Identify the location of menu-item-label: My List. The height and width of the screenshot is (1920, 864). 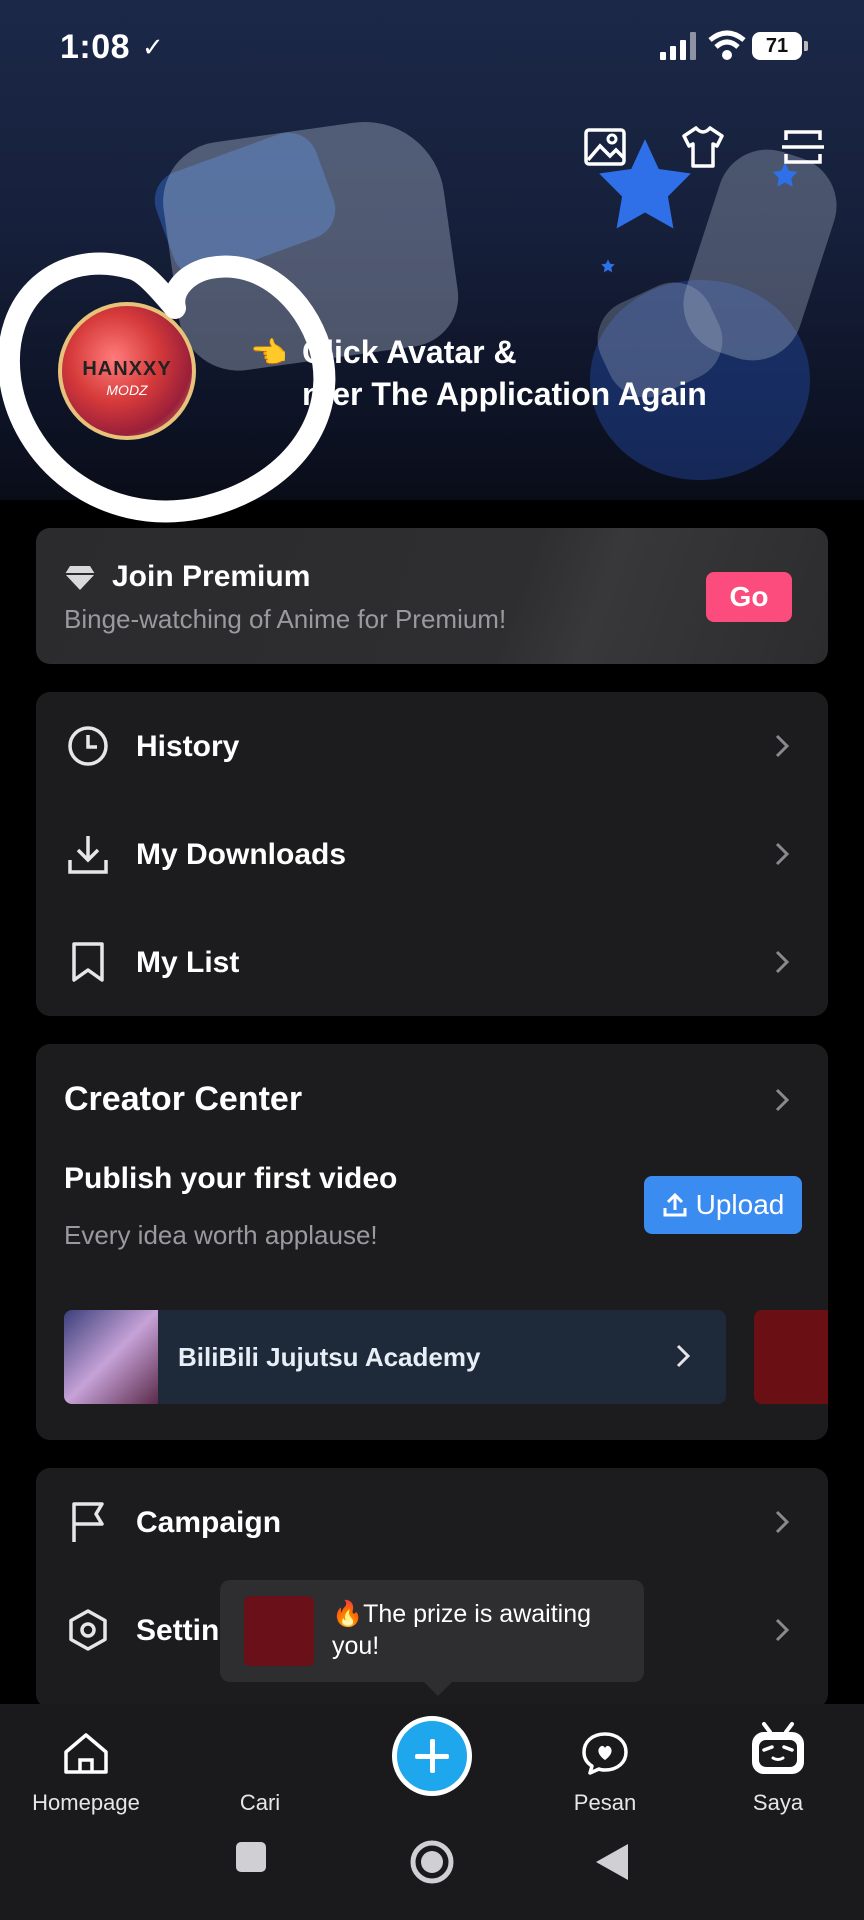
(188, 962).